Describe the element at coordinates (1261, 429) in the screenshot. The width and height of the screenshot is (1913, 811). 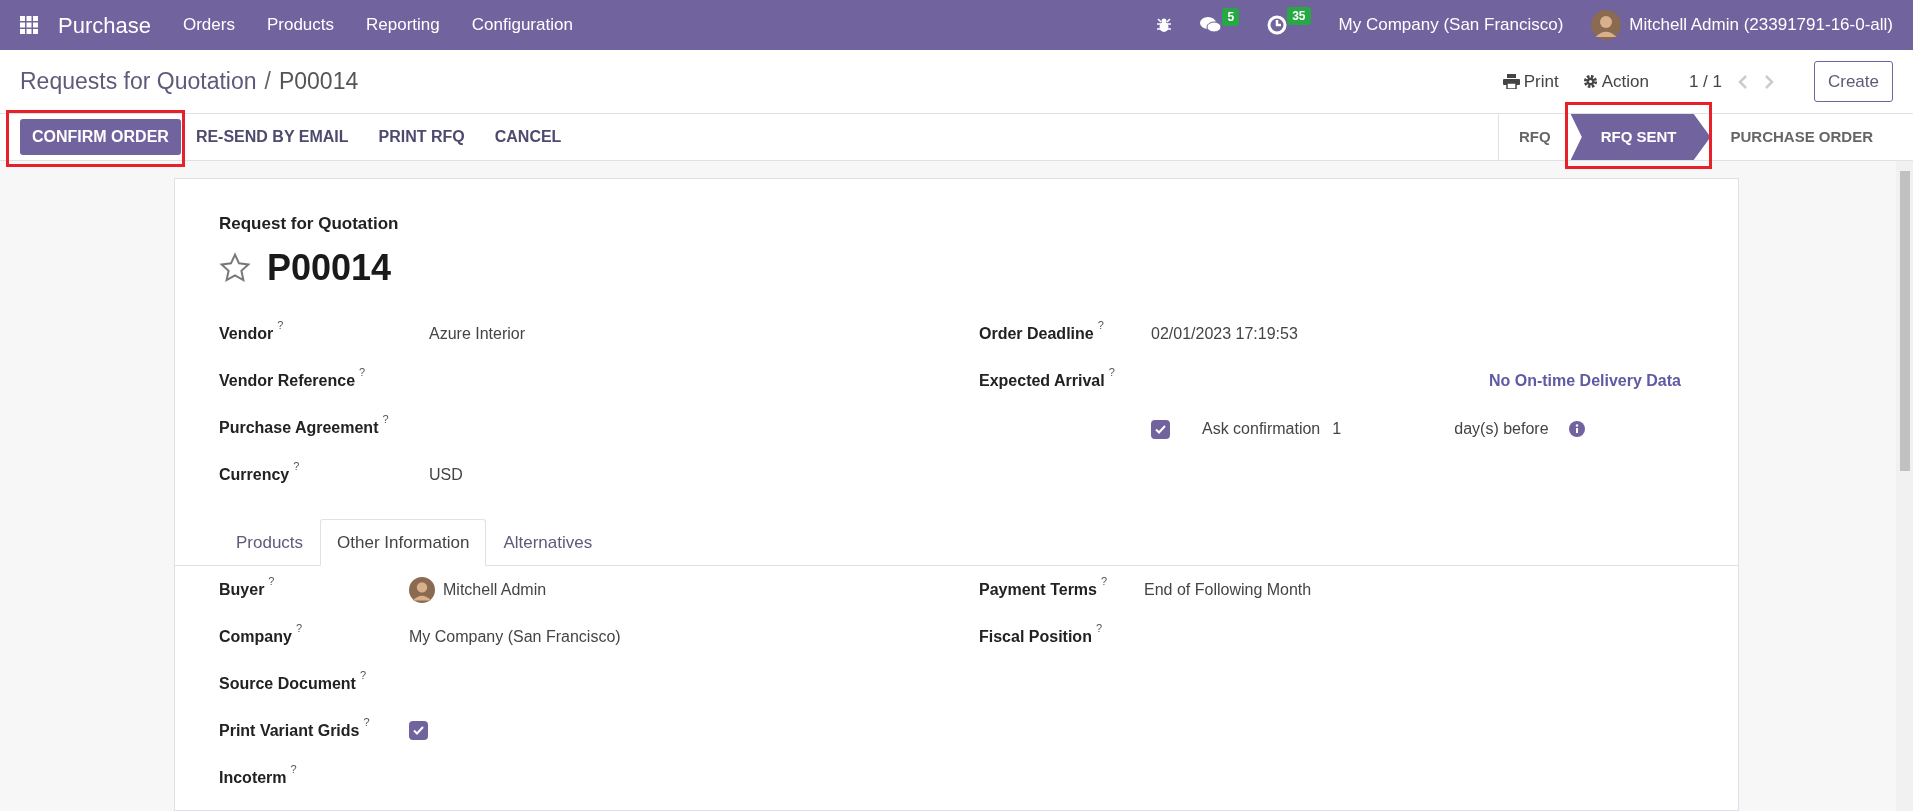
I see `field-label: Ask confirmation` at that location.